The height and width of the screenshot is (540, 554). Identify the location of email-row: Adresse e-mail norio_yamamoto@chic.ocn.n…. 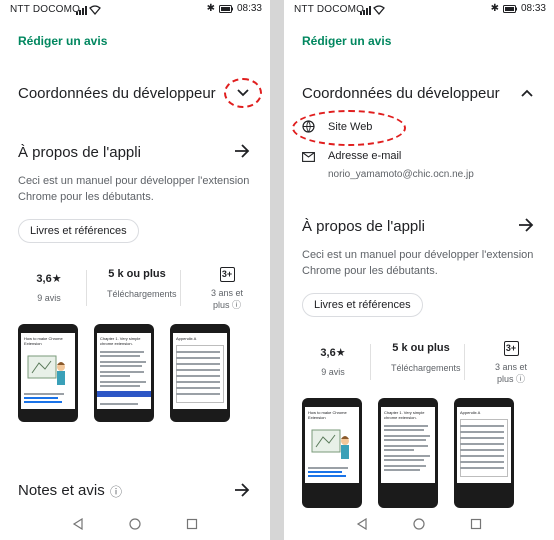
(419, 166).